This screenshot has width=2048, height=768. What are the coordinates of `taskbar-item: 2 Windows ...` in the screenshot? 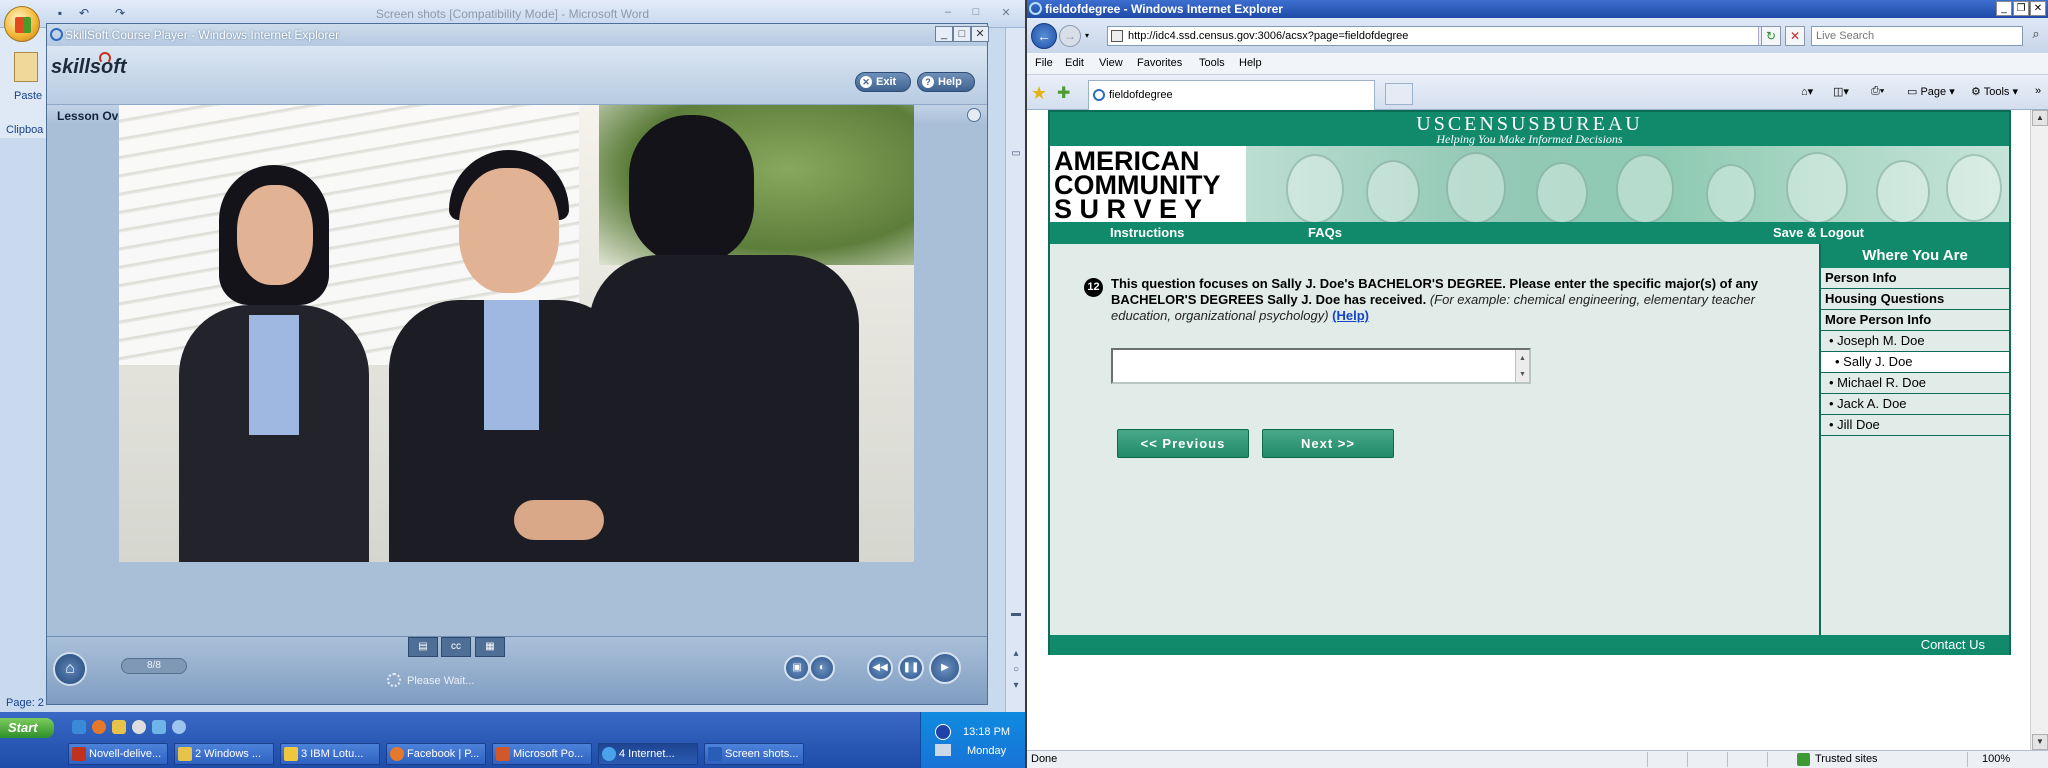 It's located at (224, 754).